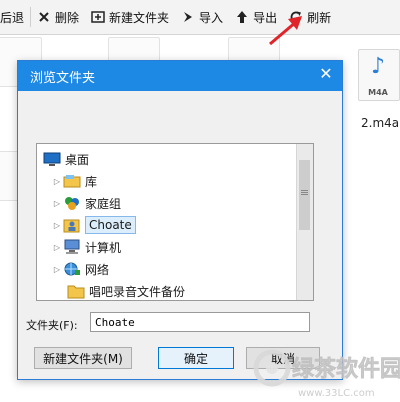 The image size is (400, 402). I want to click on tree-item-label: 家庭组, so click(103, 203).